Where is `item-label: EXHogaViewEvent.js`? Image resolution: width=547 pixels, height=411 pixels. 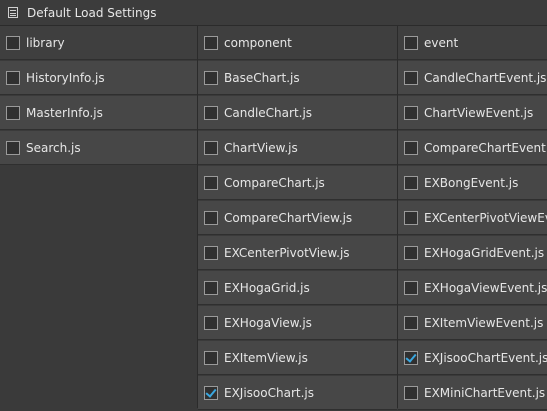
item-label: EXHogaViewEvent.js is located at coordinates (485, 287).